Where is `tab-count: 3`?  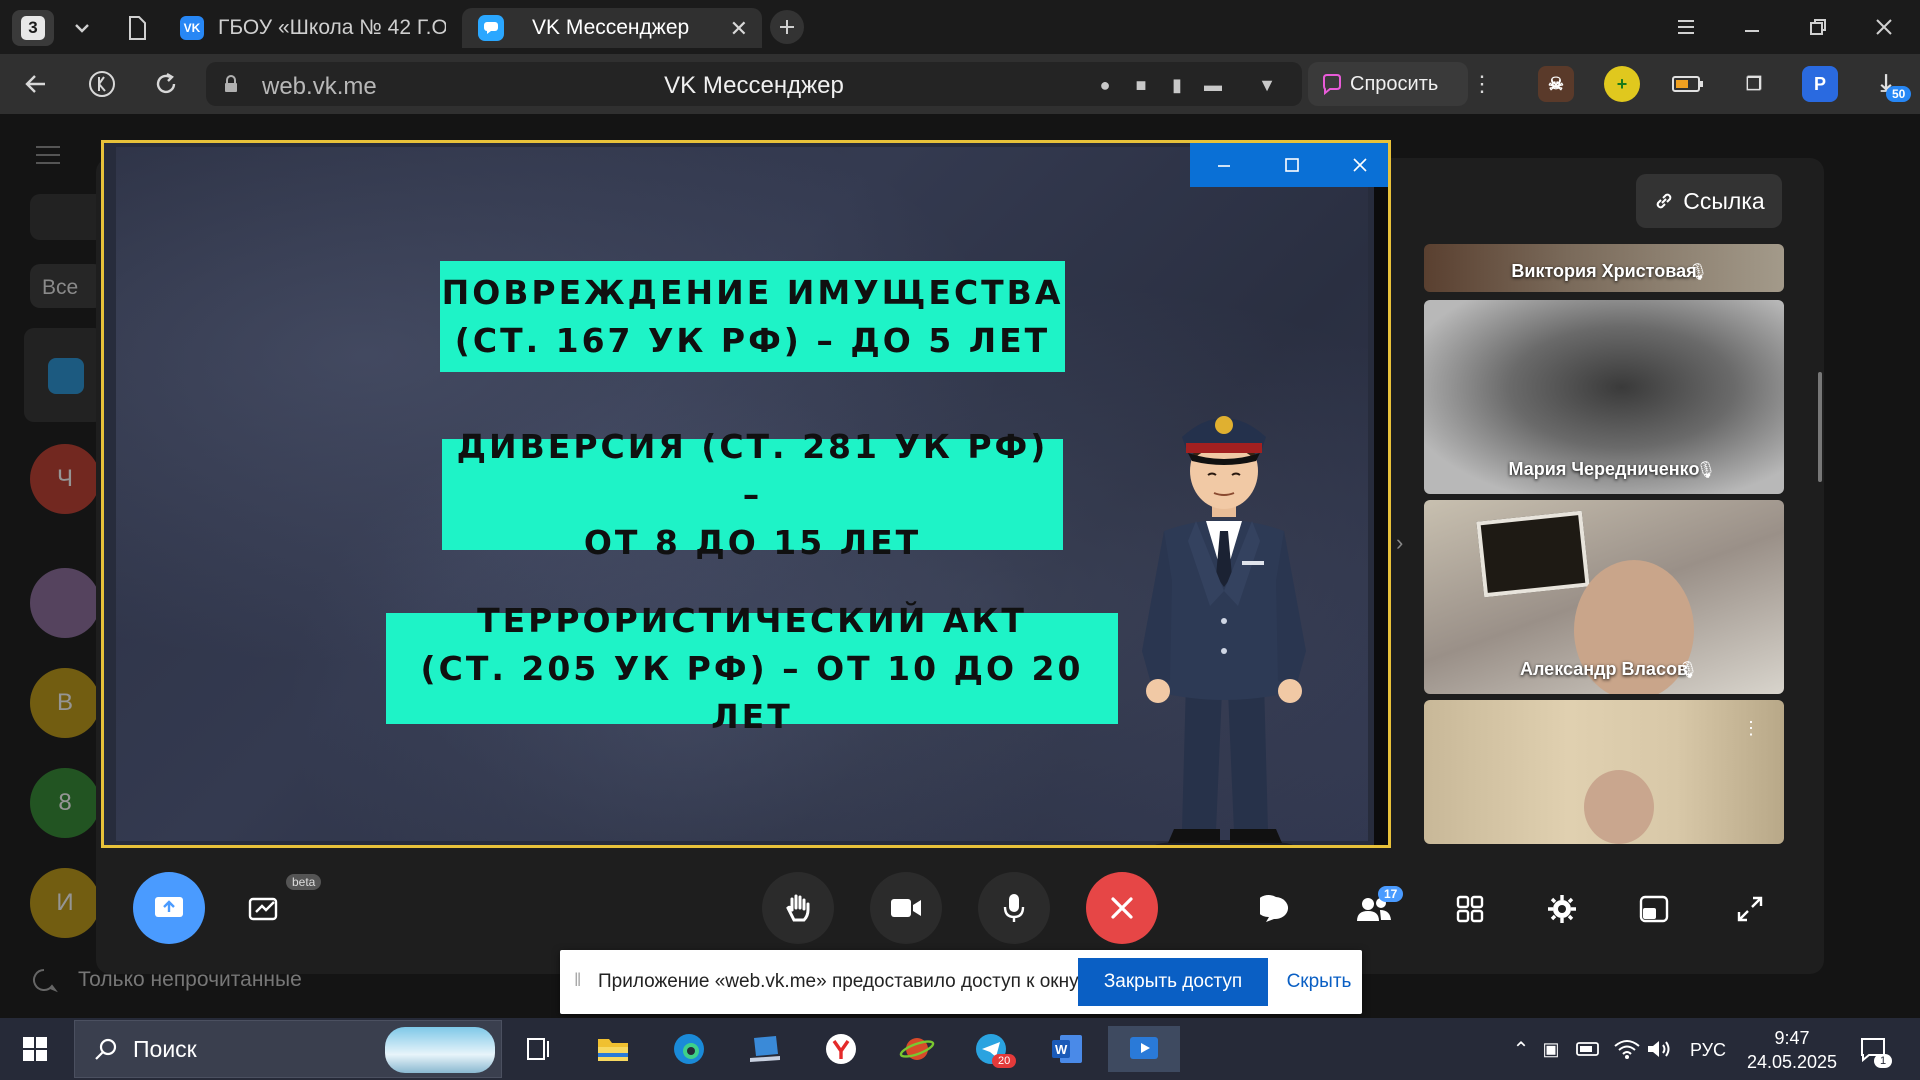 tab-count: 3 is located at coordinates (33, 28).